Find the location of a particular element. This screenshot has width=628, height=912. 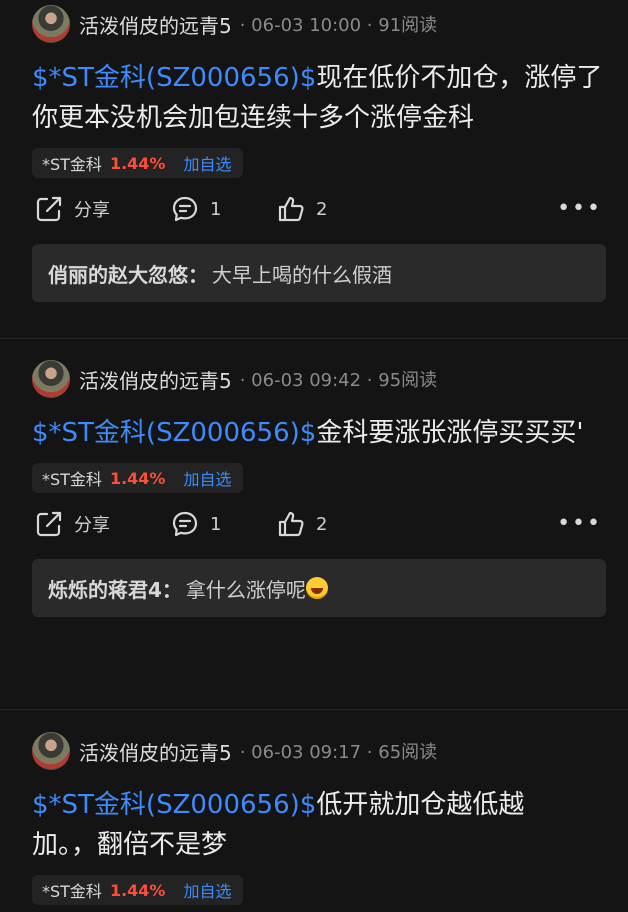

reply-author: 烁烁的蒋君4： is located at coordinates (115, 588).